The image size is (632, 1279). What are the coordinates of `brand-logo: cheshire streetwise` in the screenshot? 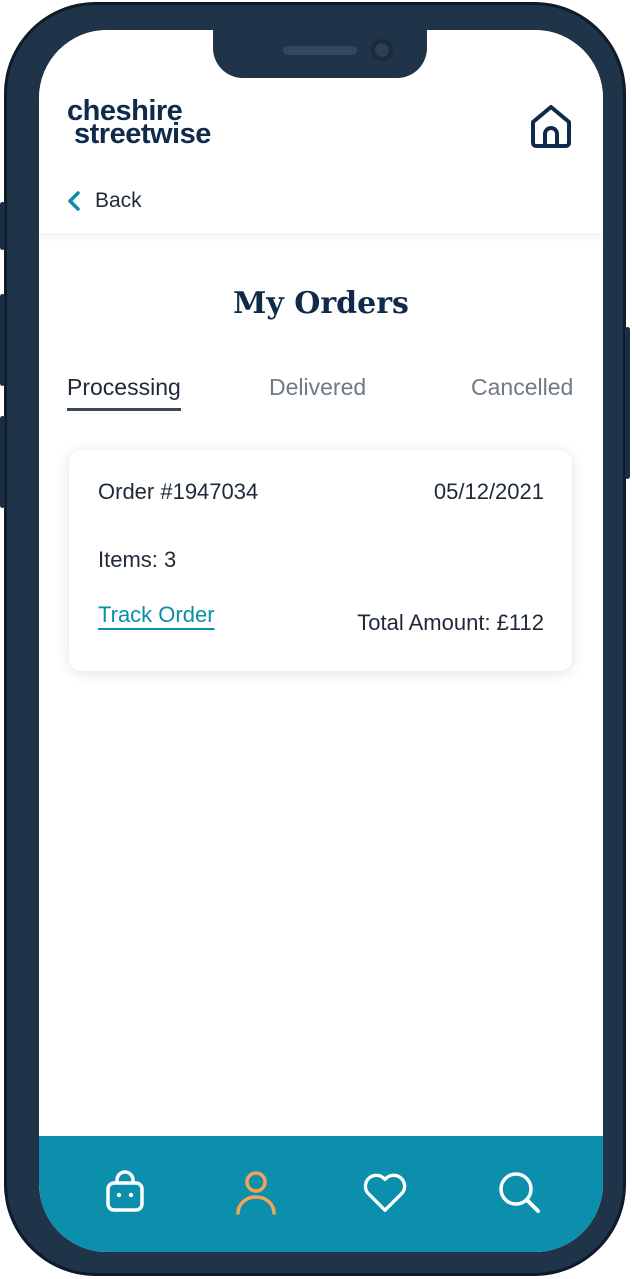 It's located at (139, 123).